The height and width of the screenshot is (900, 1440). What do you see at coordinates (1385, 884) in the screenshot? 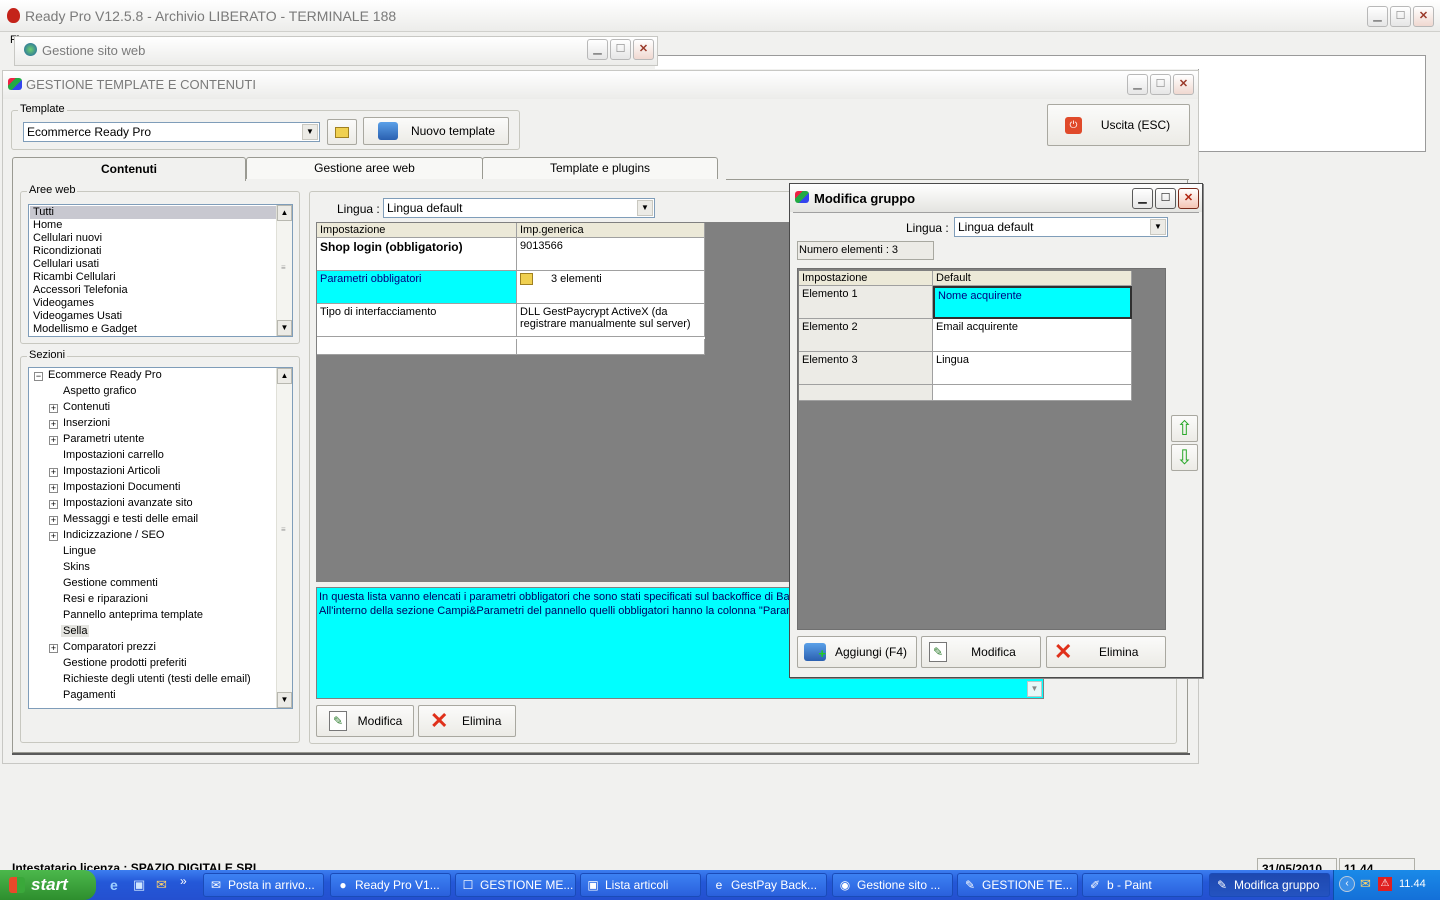
I see `tray-antivirus-icon: ⚠` at bounding box center [1385, 884].